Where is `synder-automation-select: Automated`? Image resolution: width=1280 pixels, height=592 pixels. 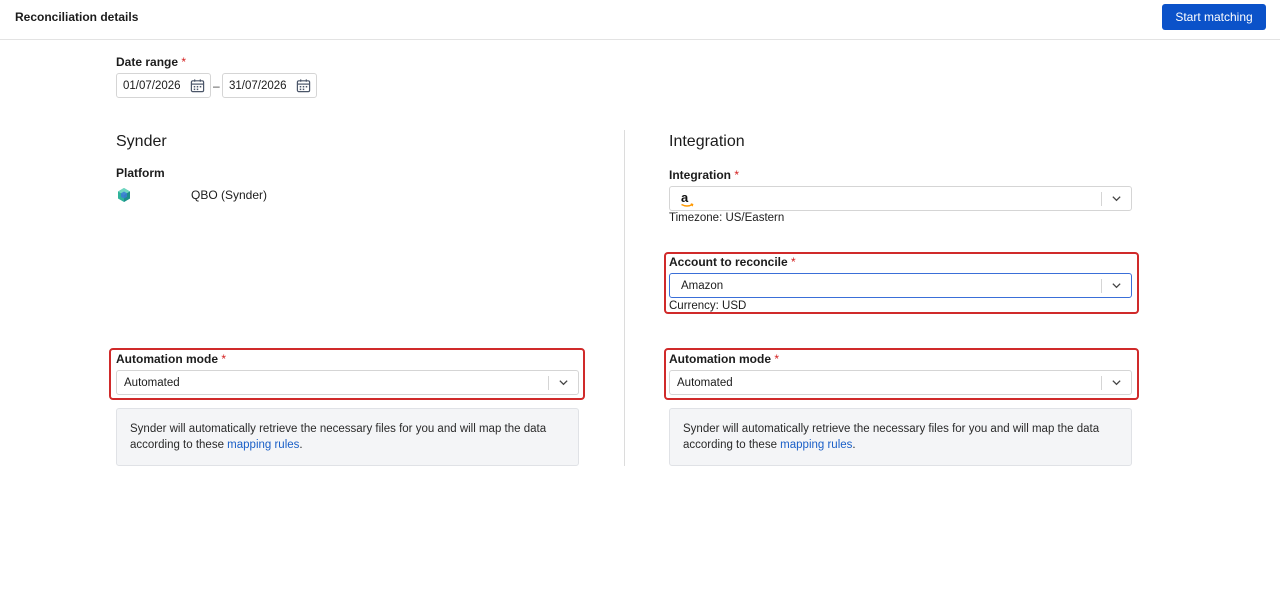 synder-automation-select: Automated is located at coordinates (347, 382).